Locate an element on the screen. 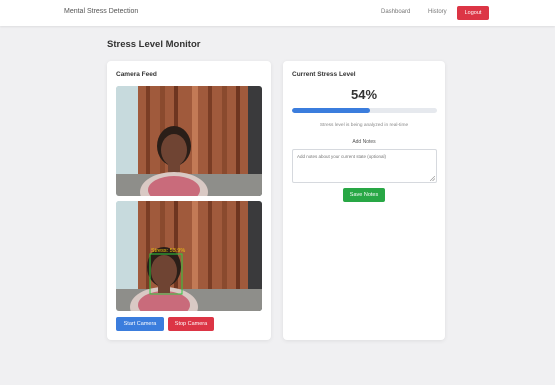 The height and width of the screenshot is (385, 555). stop-camera-button: Stop Camera is located at coordinates (191, 324).